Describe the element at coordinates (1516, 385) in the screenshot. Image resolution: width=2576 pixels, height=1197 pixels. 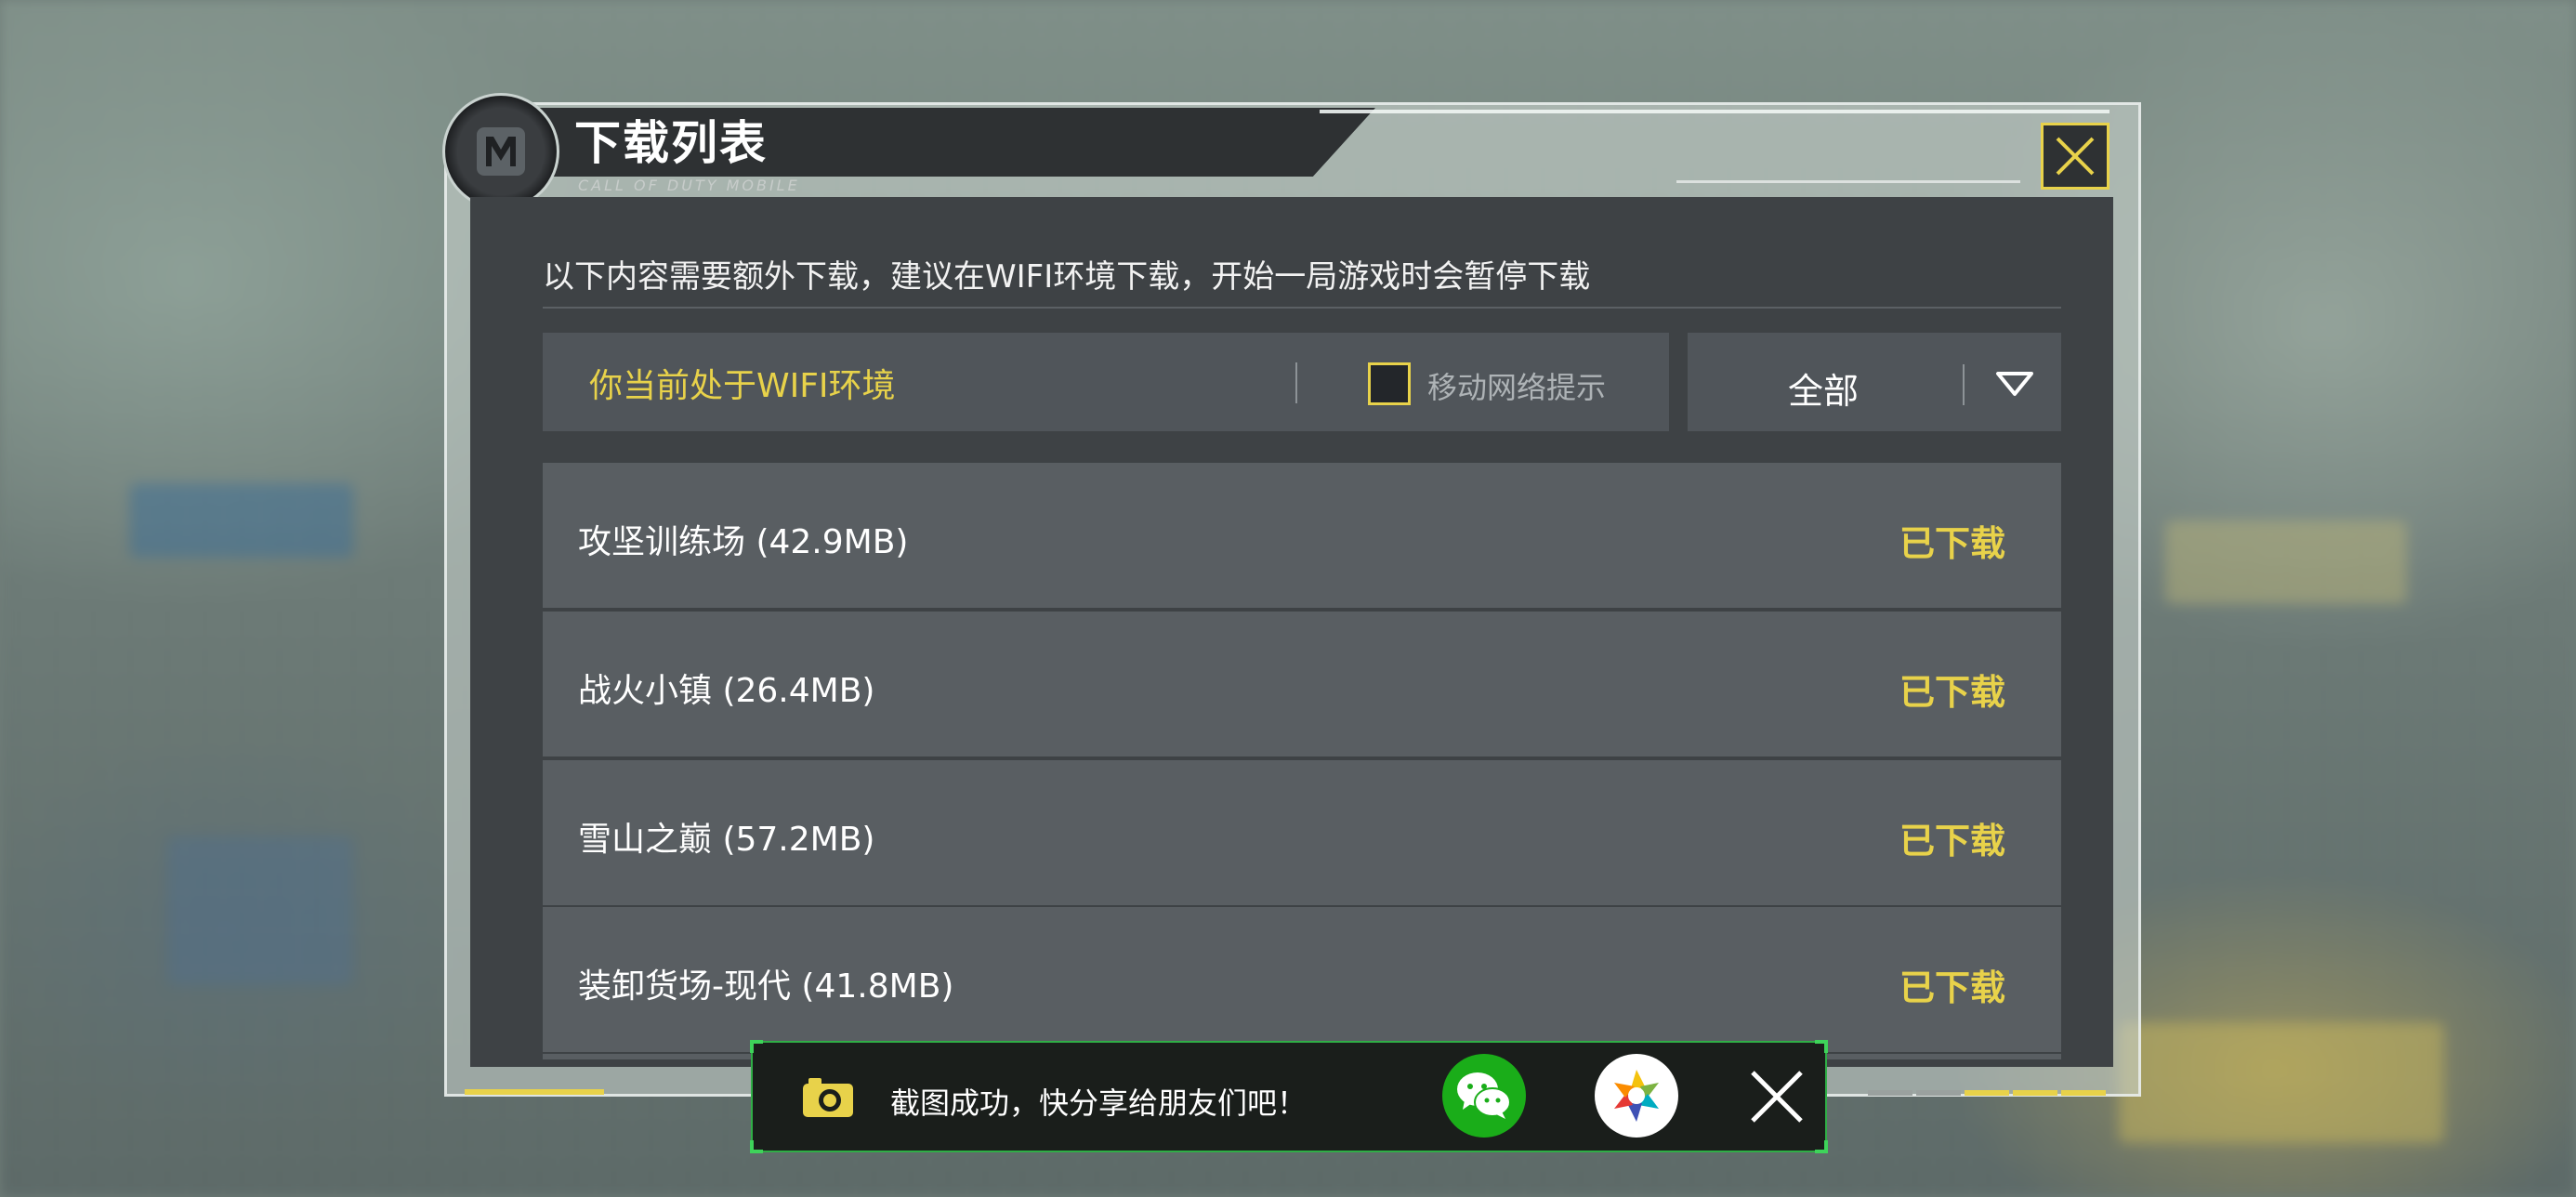
I see `mobile-network-label: 移动网络提示` at that location.